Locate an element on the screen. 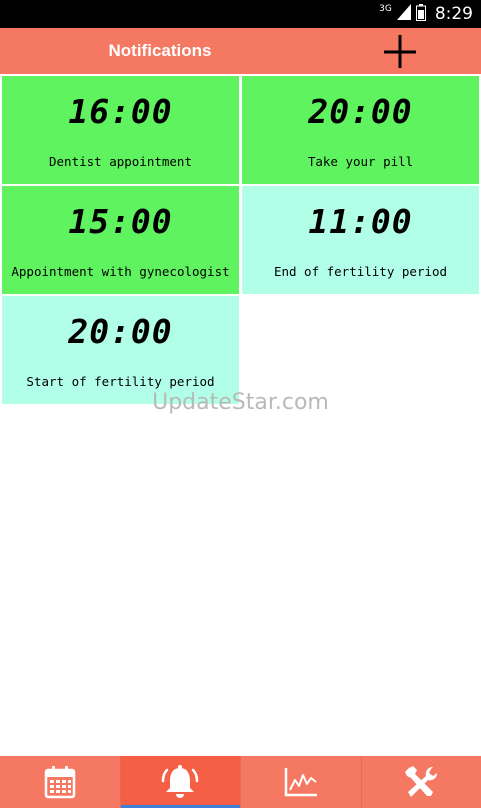 The height and width of the screenshot is (808, 481). notification-time: 16:00 is located at coordinates (120, 111).